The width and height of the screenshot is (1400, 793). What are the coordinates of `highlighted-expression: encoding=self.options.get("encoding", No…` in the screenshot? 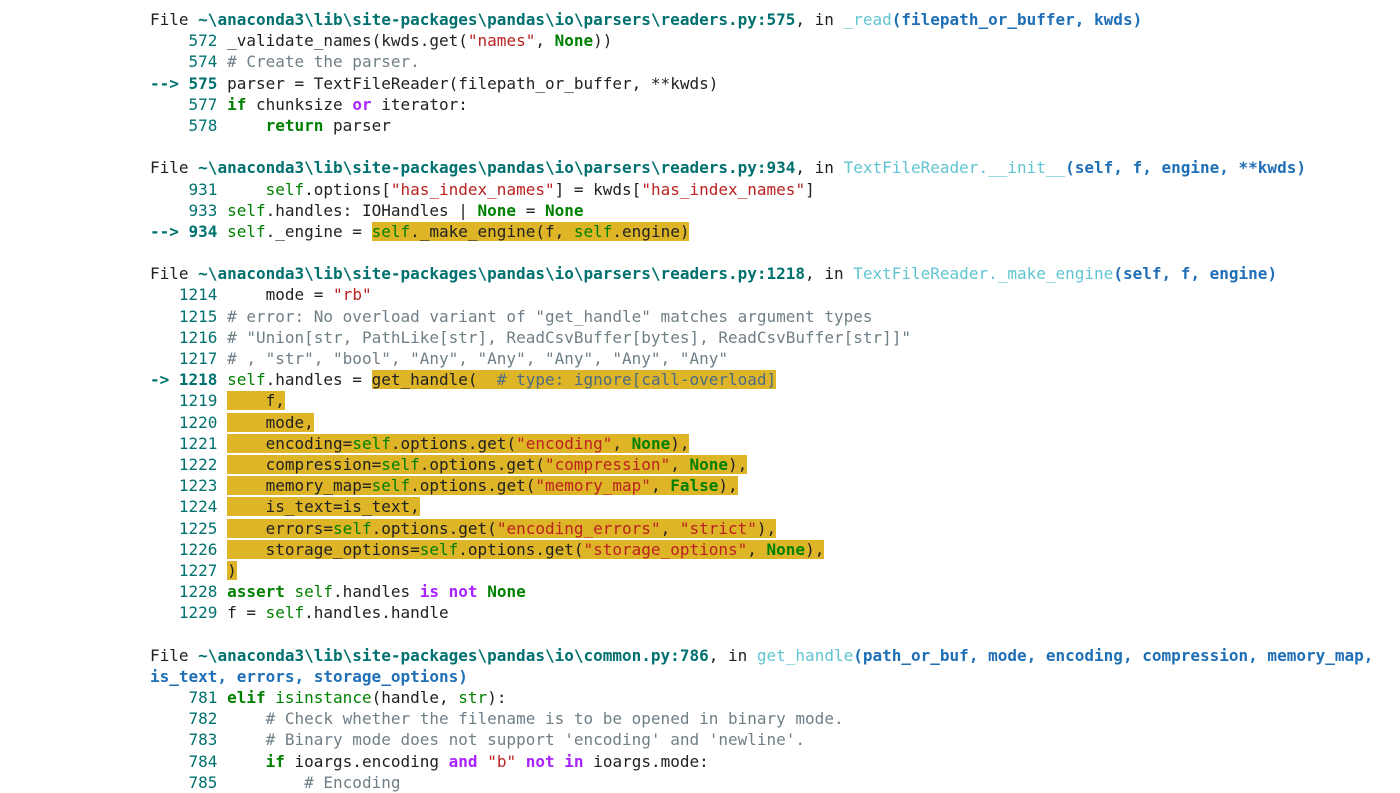 It's located at (458, 443).